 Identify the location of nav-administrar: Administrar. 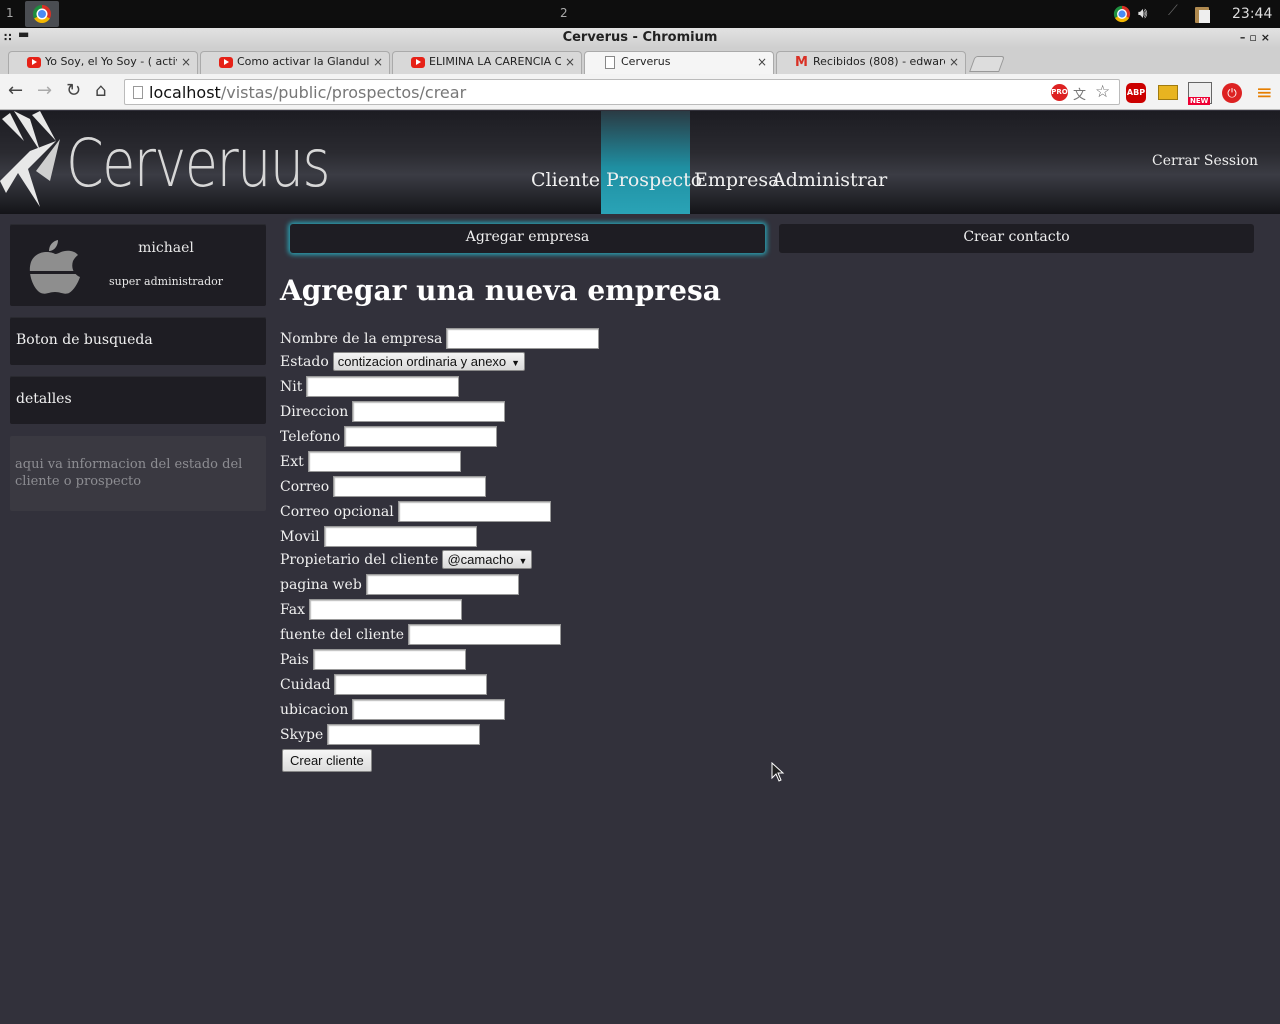
(829, 162).